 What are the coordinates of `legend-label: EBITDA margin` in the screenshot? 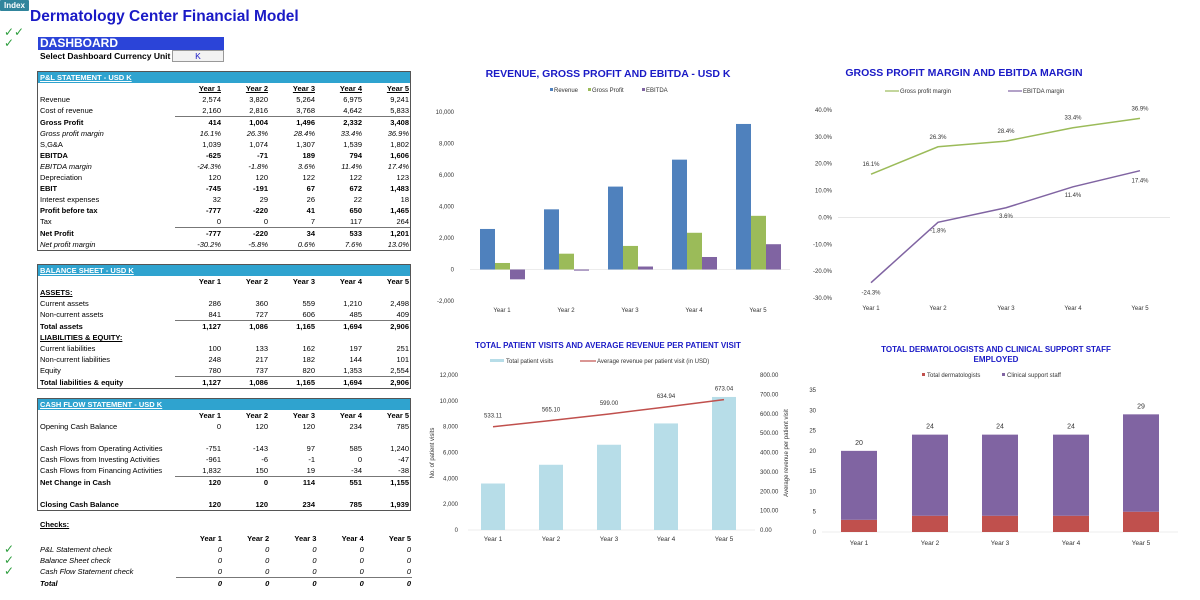 It's located at (1043, 92).